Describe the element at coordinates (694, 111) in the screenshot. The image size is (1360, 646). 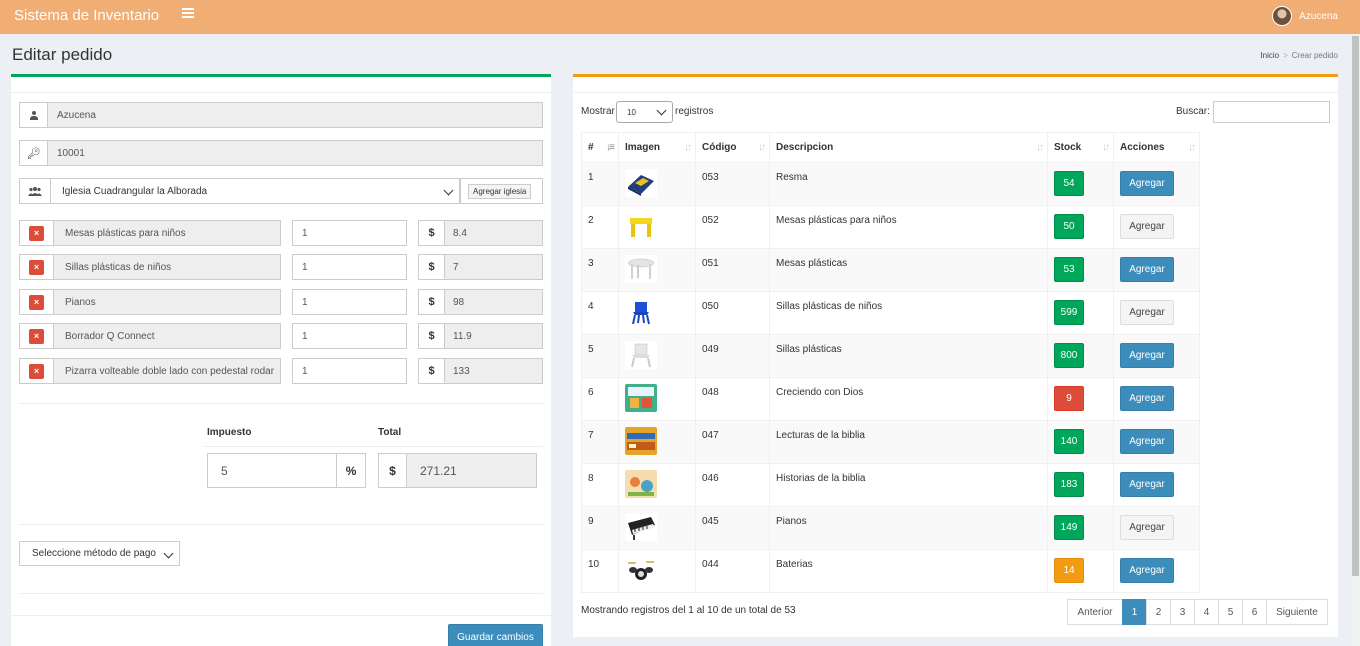
I see `length-label-after: registros` at that location.